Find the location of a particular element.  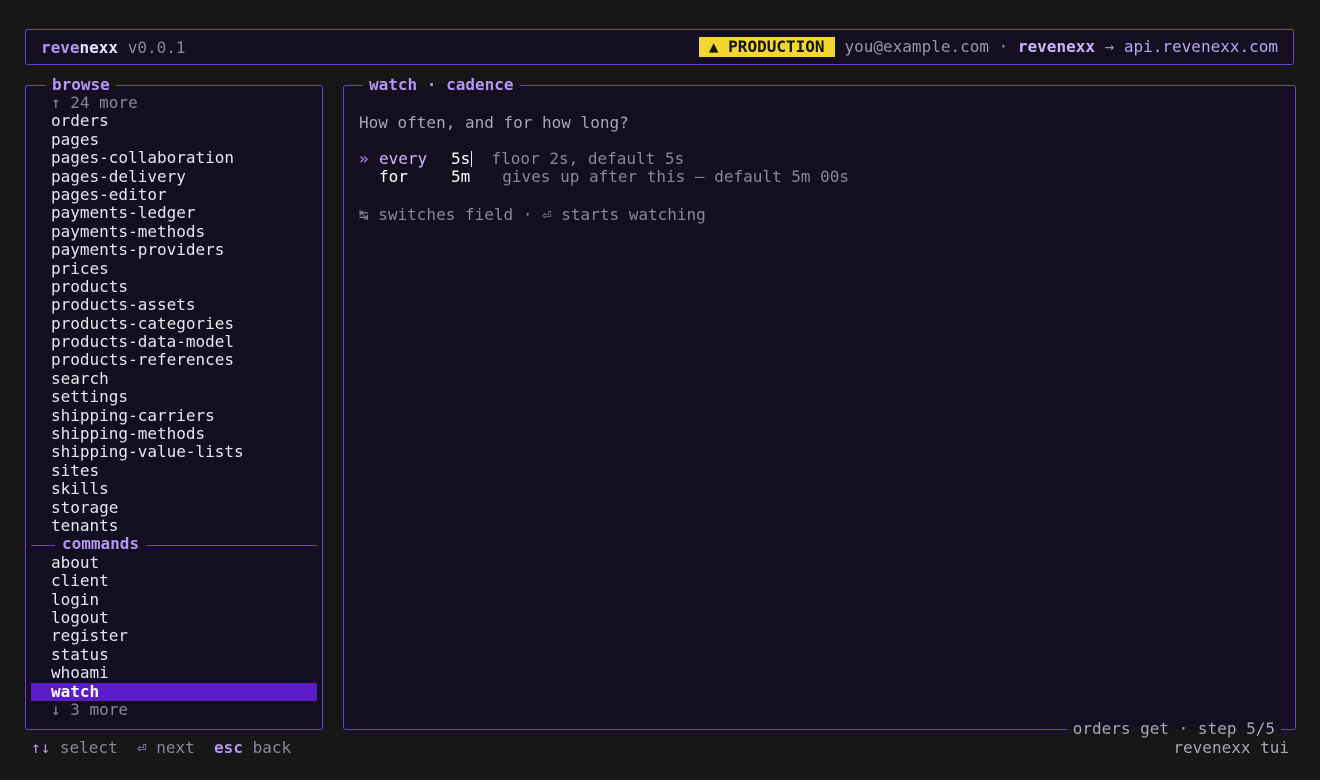

sidebar-item-shipping-value-lists: shipping-value-lists is located at coordinates (174, 452).